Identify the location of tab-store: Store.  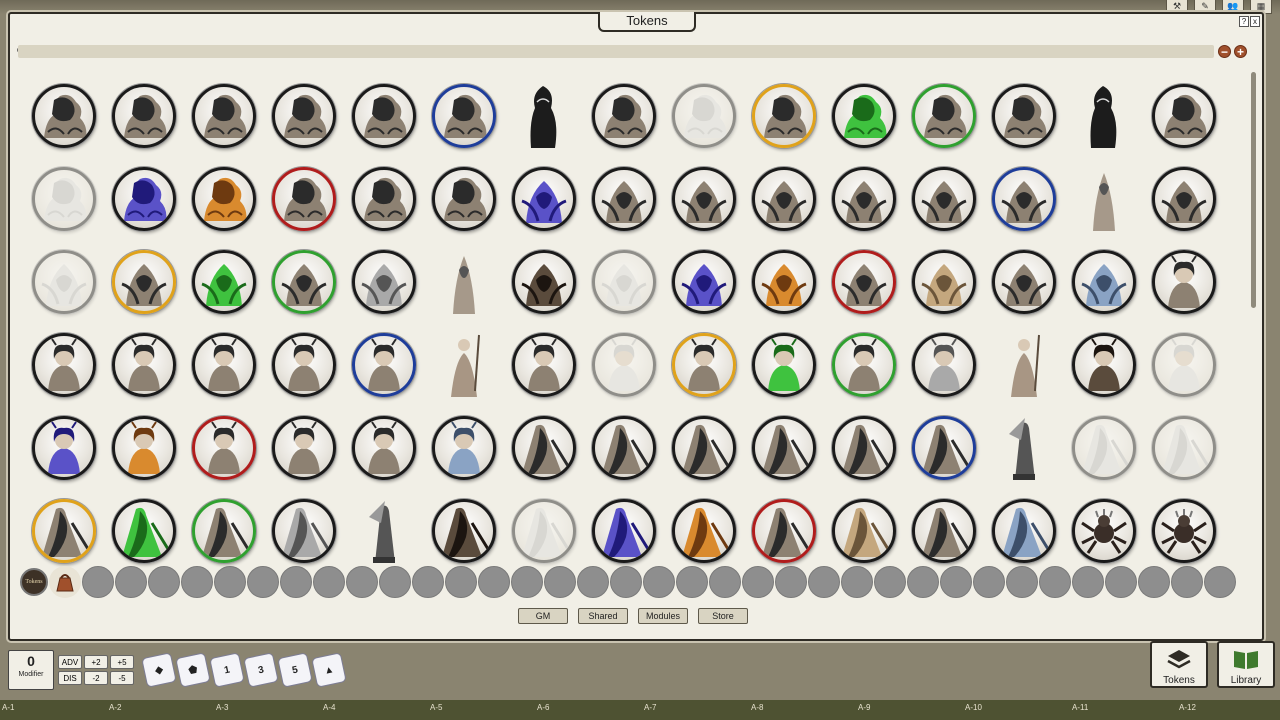
(723, 616).